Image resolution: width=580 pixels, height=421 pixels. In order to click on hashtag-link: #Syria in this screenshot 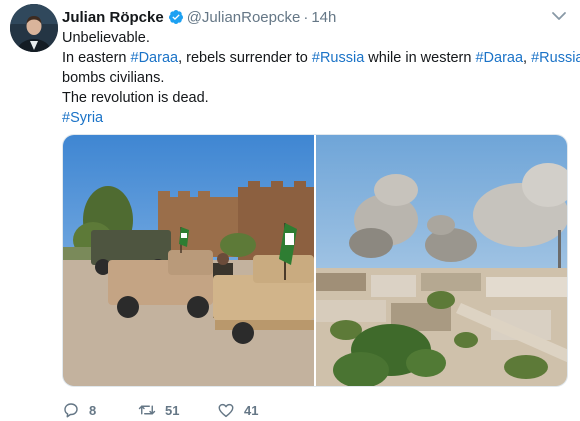, I will do `click(82, 118)`.